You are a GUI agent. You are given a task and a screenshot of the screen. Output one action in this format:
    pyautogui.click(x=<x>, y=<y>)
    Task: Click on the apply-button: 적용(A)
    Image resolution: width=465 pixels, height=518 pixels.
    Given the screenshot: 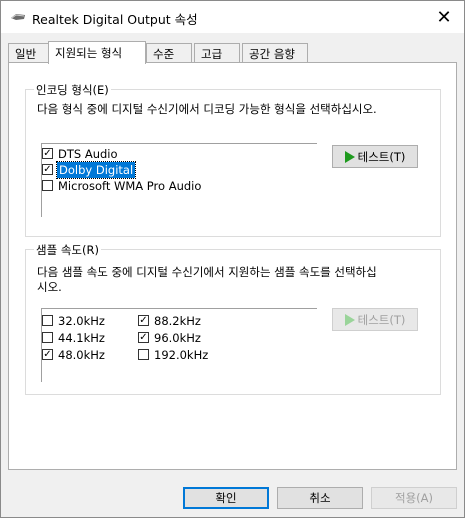 What is the action you would take?
    pyautogui.click(x=414, y=498)
    